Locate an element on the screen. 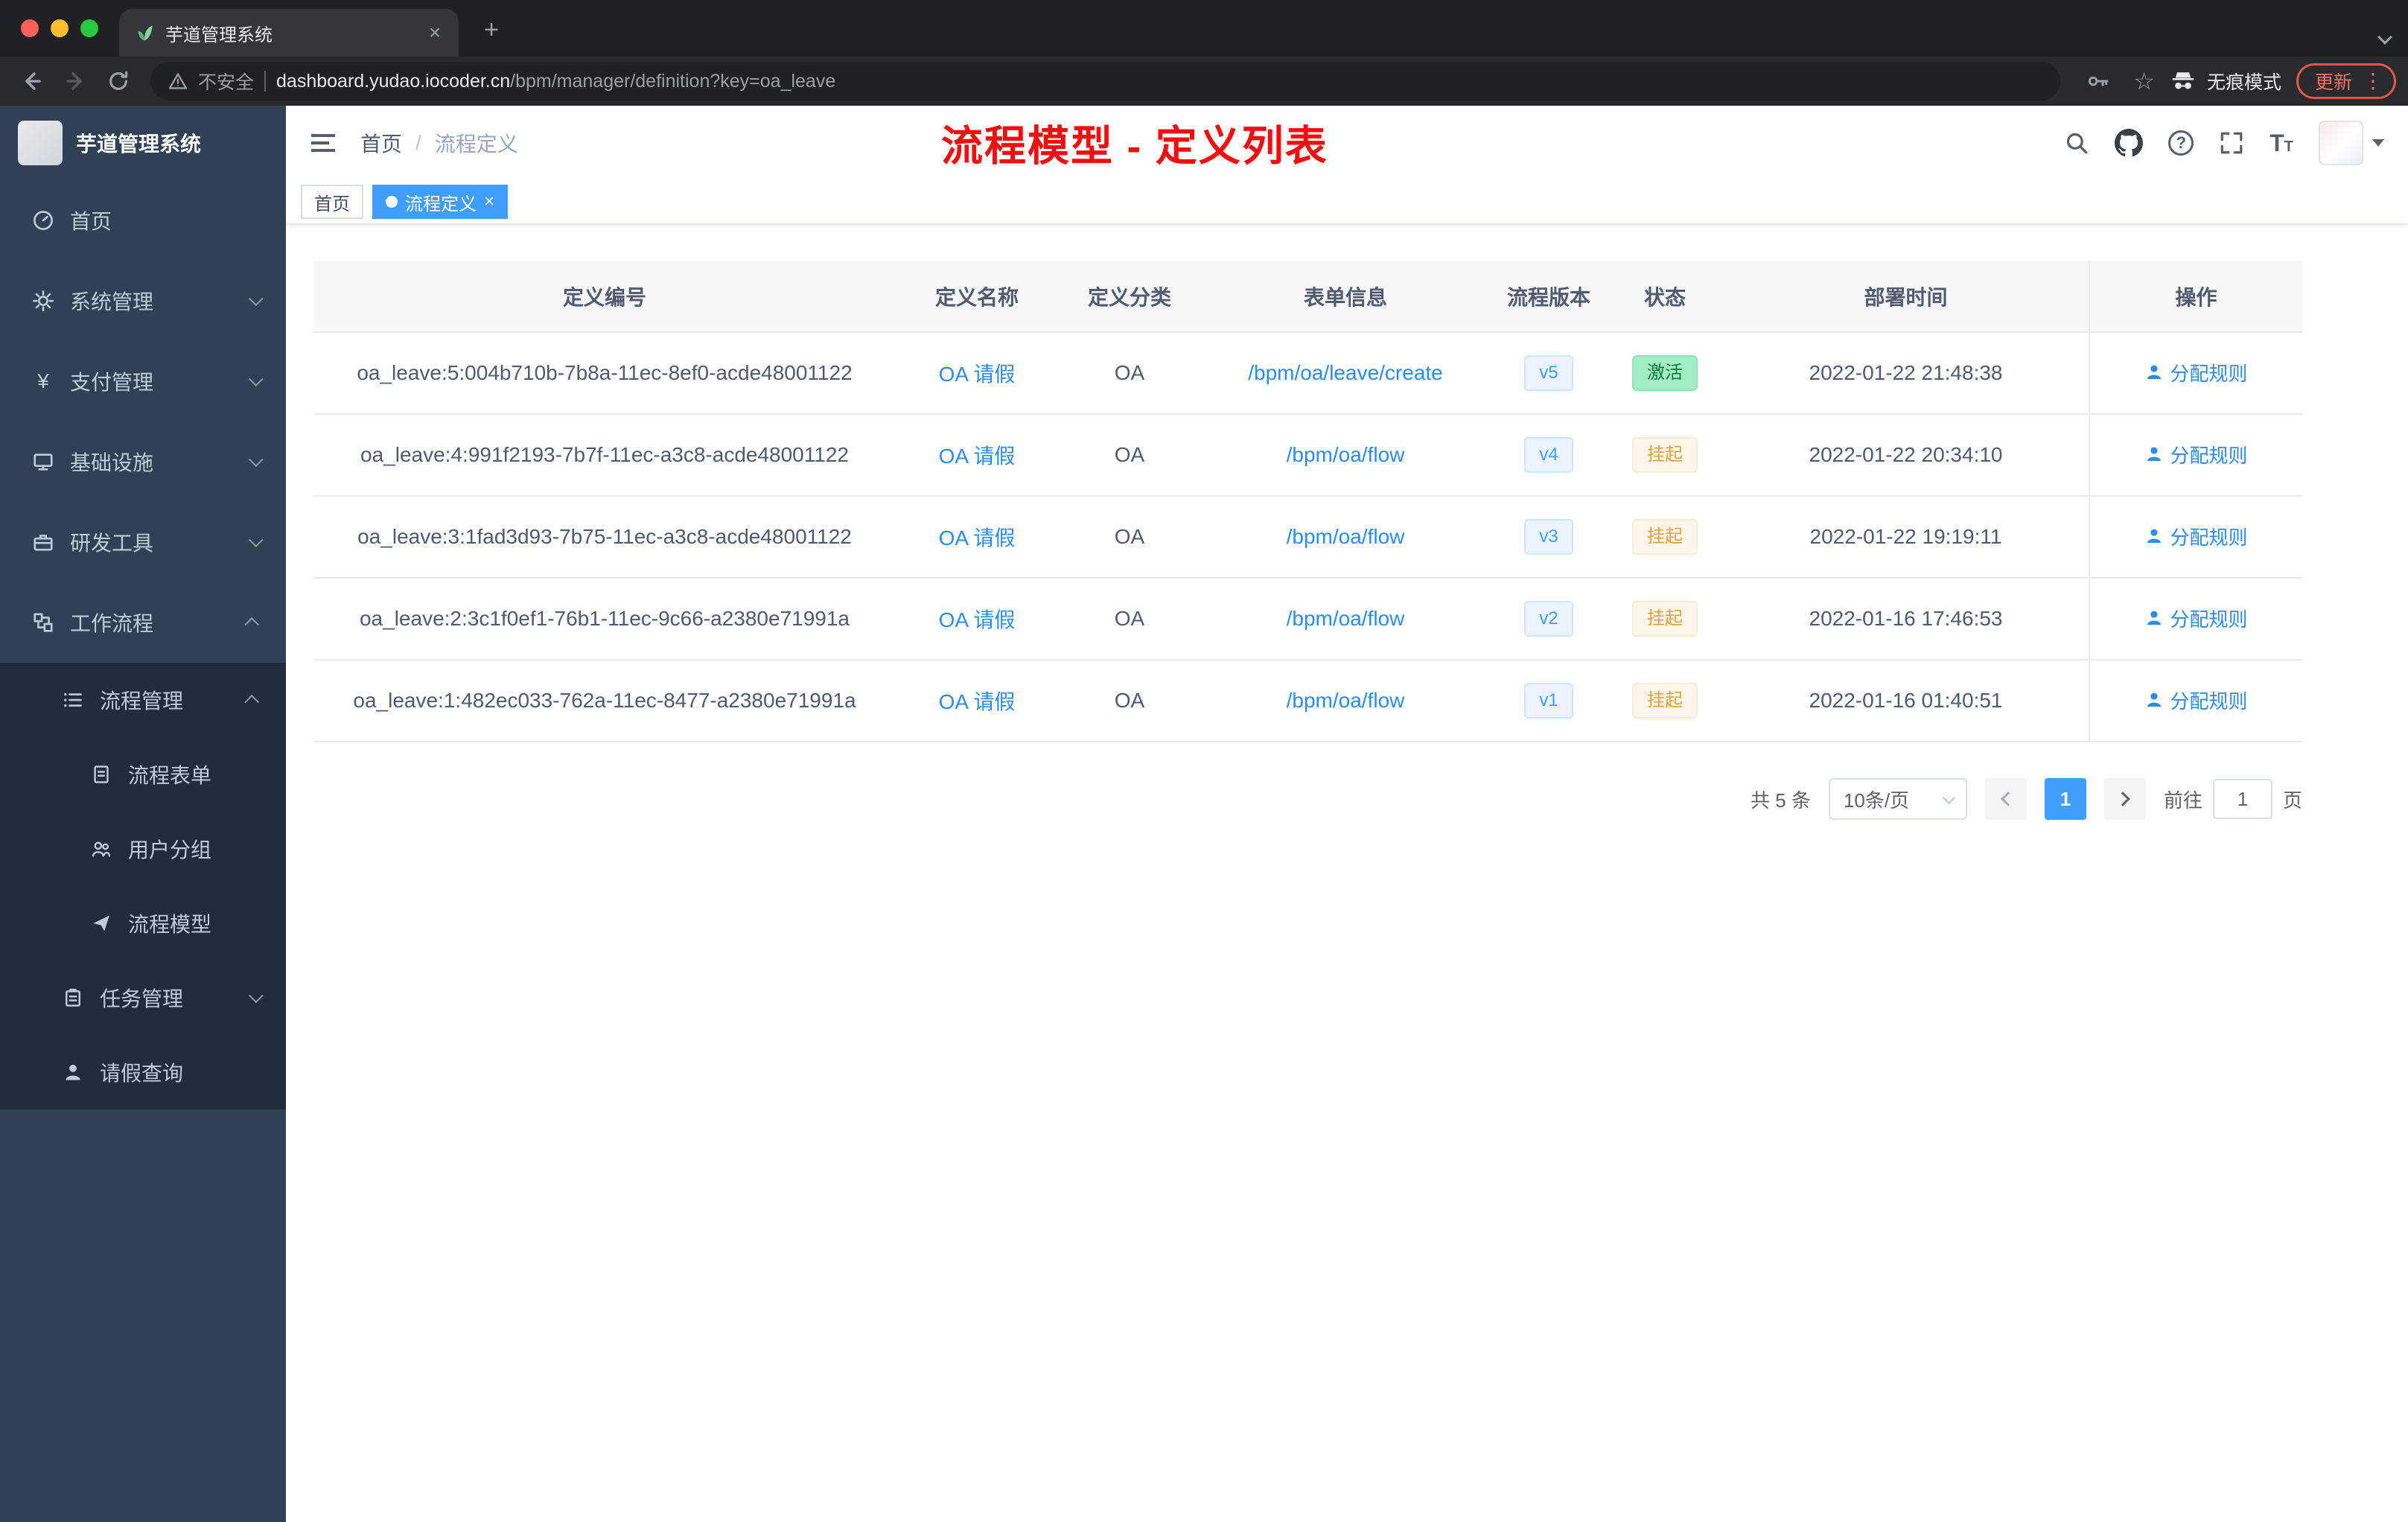  help-icon: ? is located at coordinates (2181, 143).